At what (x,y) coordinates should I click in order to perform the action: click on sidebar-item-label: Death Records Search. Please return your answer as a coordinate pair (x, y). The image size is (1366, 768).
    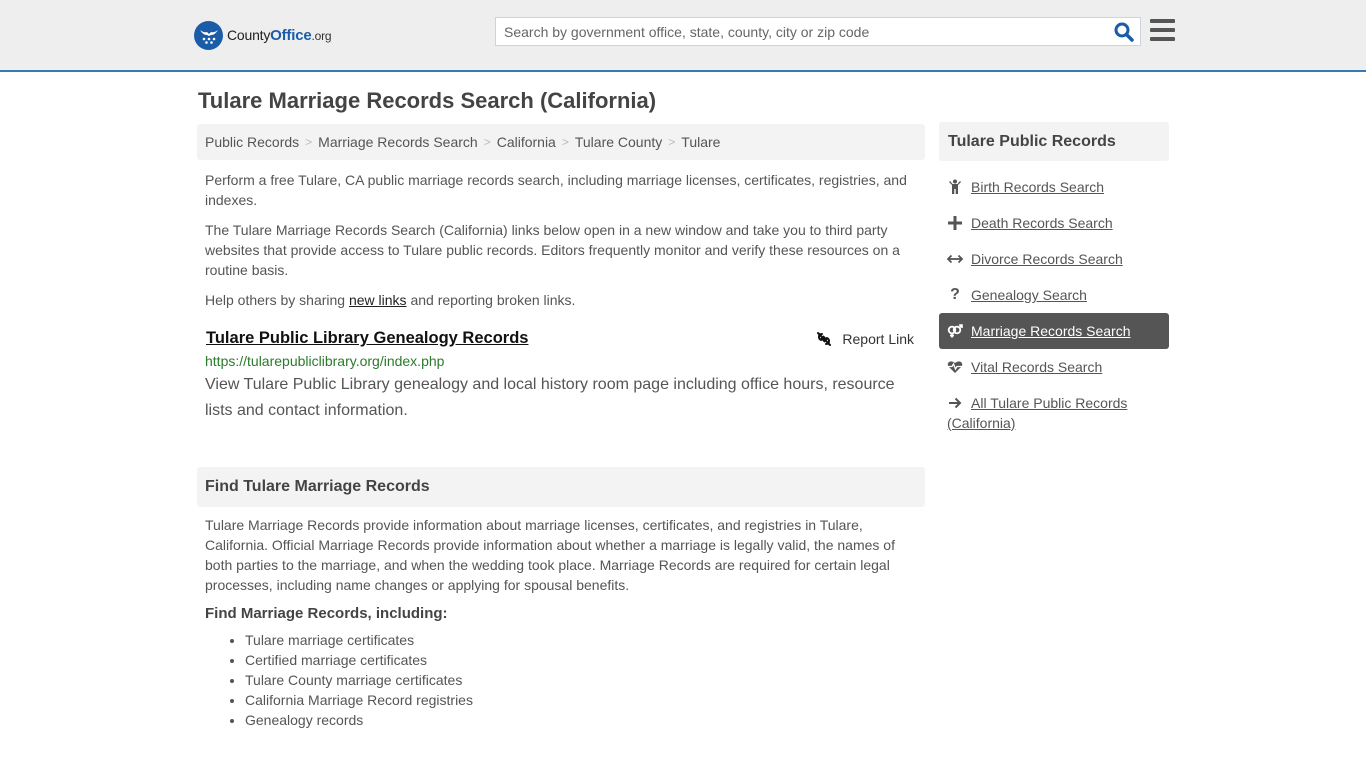
    Looking at the image, I should click on (1042, 223).